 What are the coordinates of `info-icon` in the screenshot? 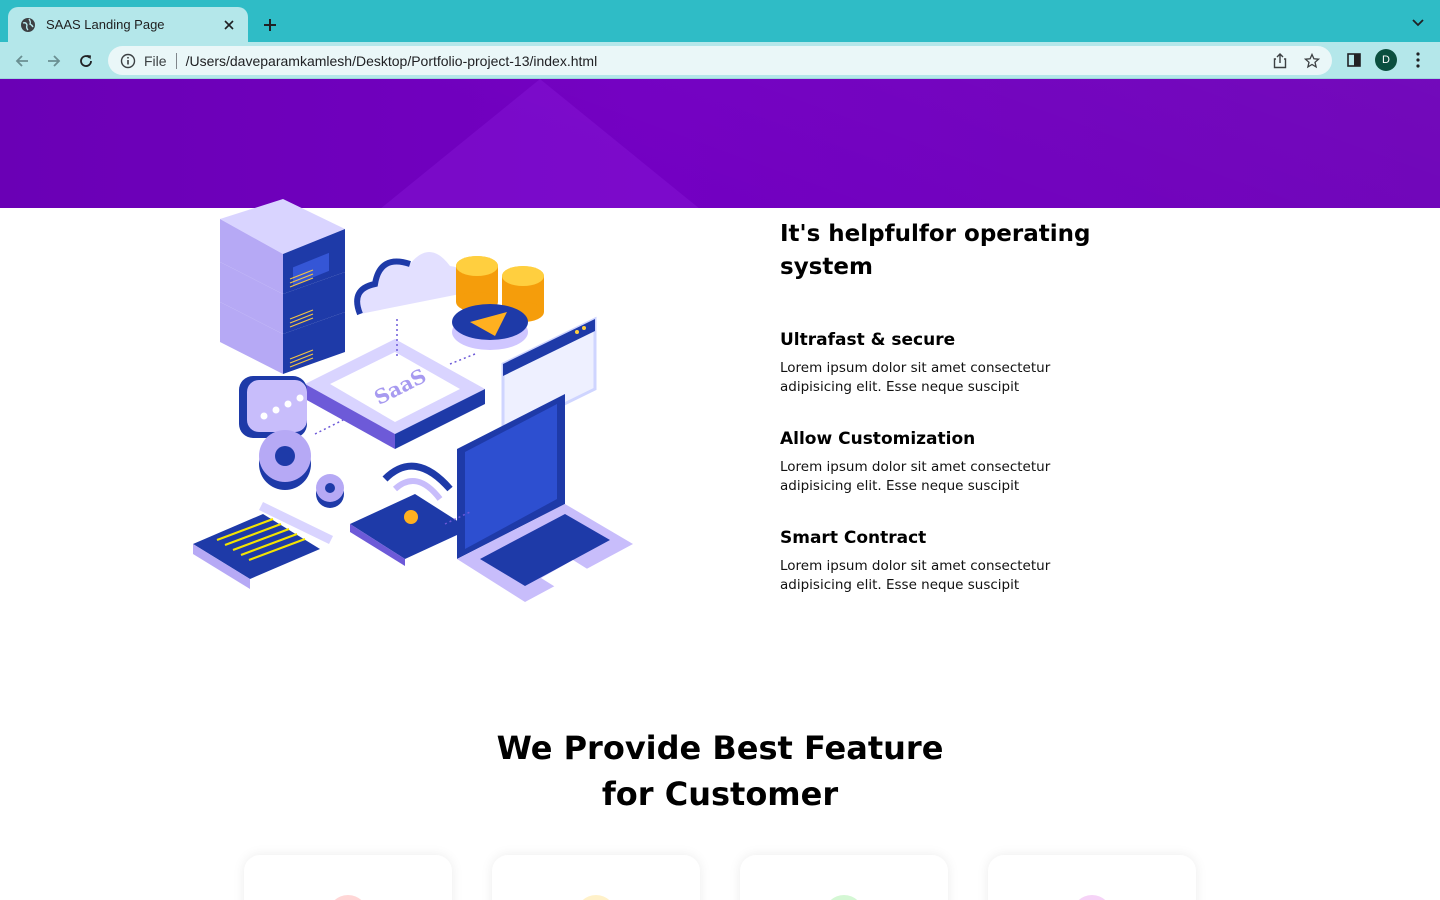 It's located at (128, 61).